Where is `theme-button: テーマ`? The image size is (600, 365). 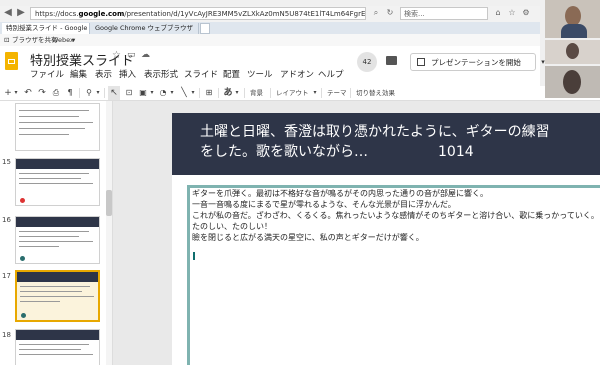 theme-button: テーマ is located at coordinates (337, 93).